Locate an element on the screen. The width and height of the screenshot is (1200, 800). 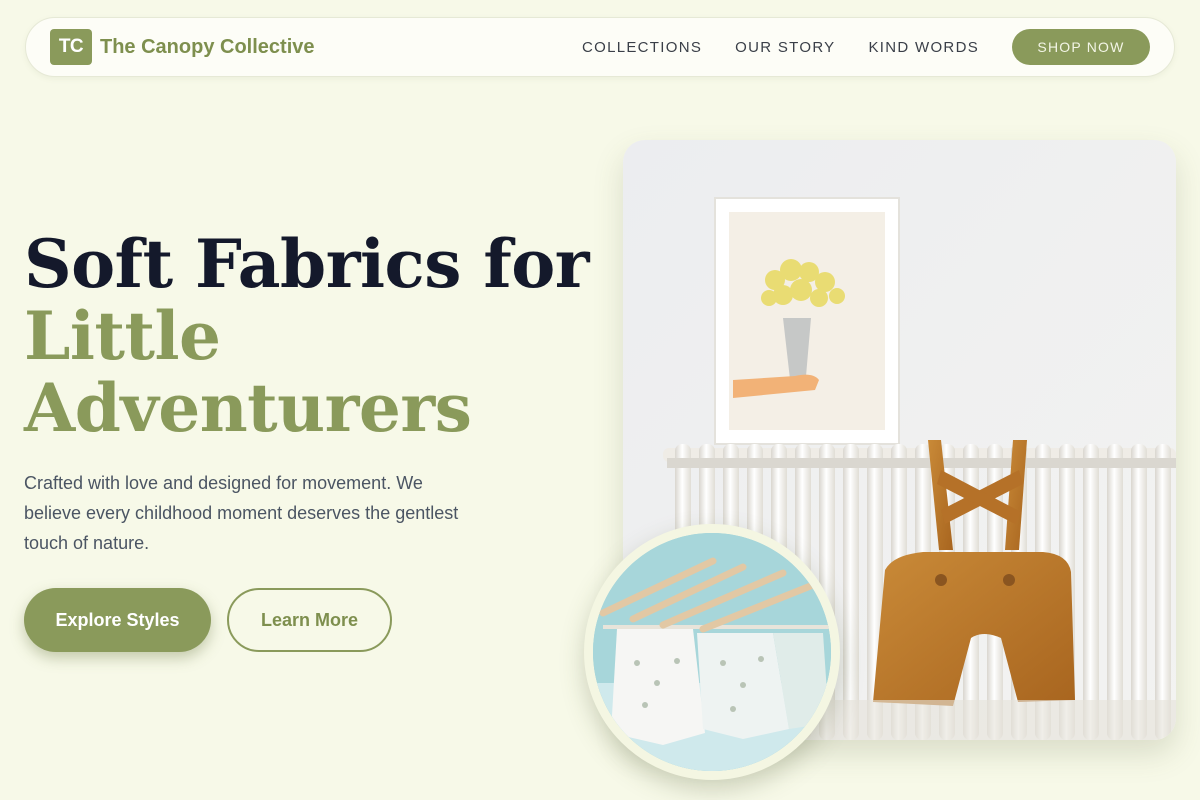
nav-link-collections: COLLECTIONS is located at coordinates (642, 47).